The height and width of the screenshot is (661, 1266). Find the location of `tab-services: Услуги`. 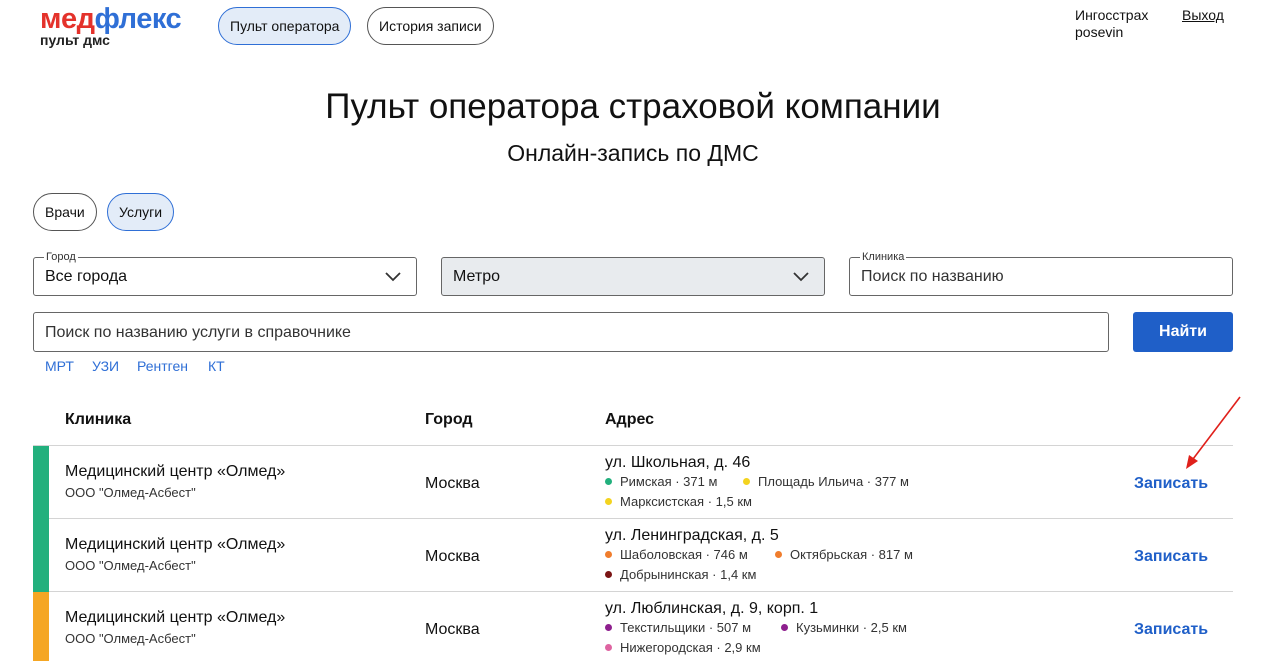

tab-services: Услуги is located at coordinates (141, 212).